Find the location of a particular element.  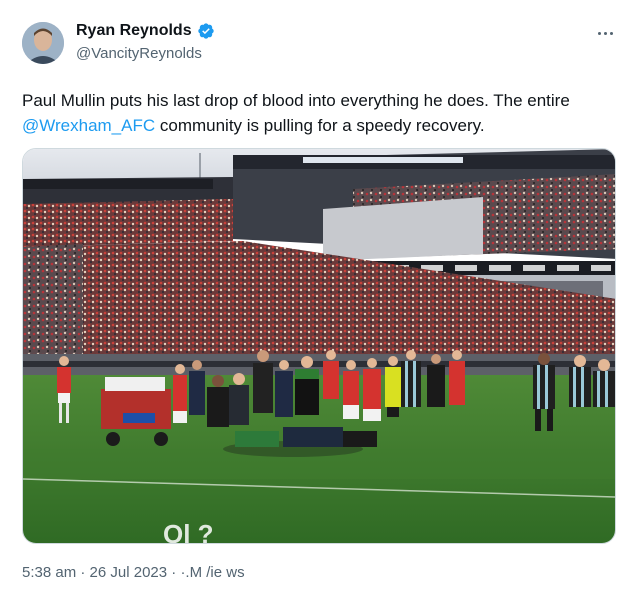

author-display-name: Ryan Reynolds is located at coordinates (134, 31).